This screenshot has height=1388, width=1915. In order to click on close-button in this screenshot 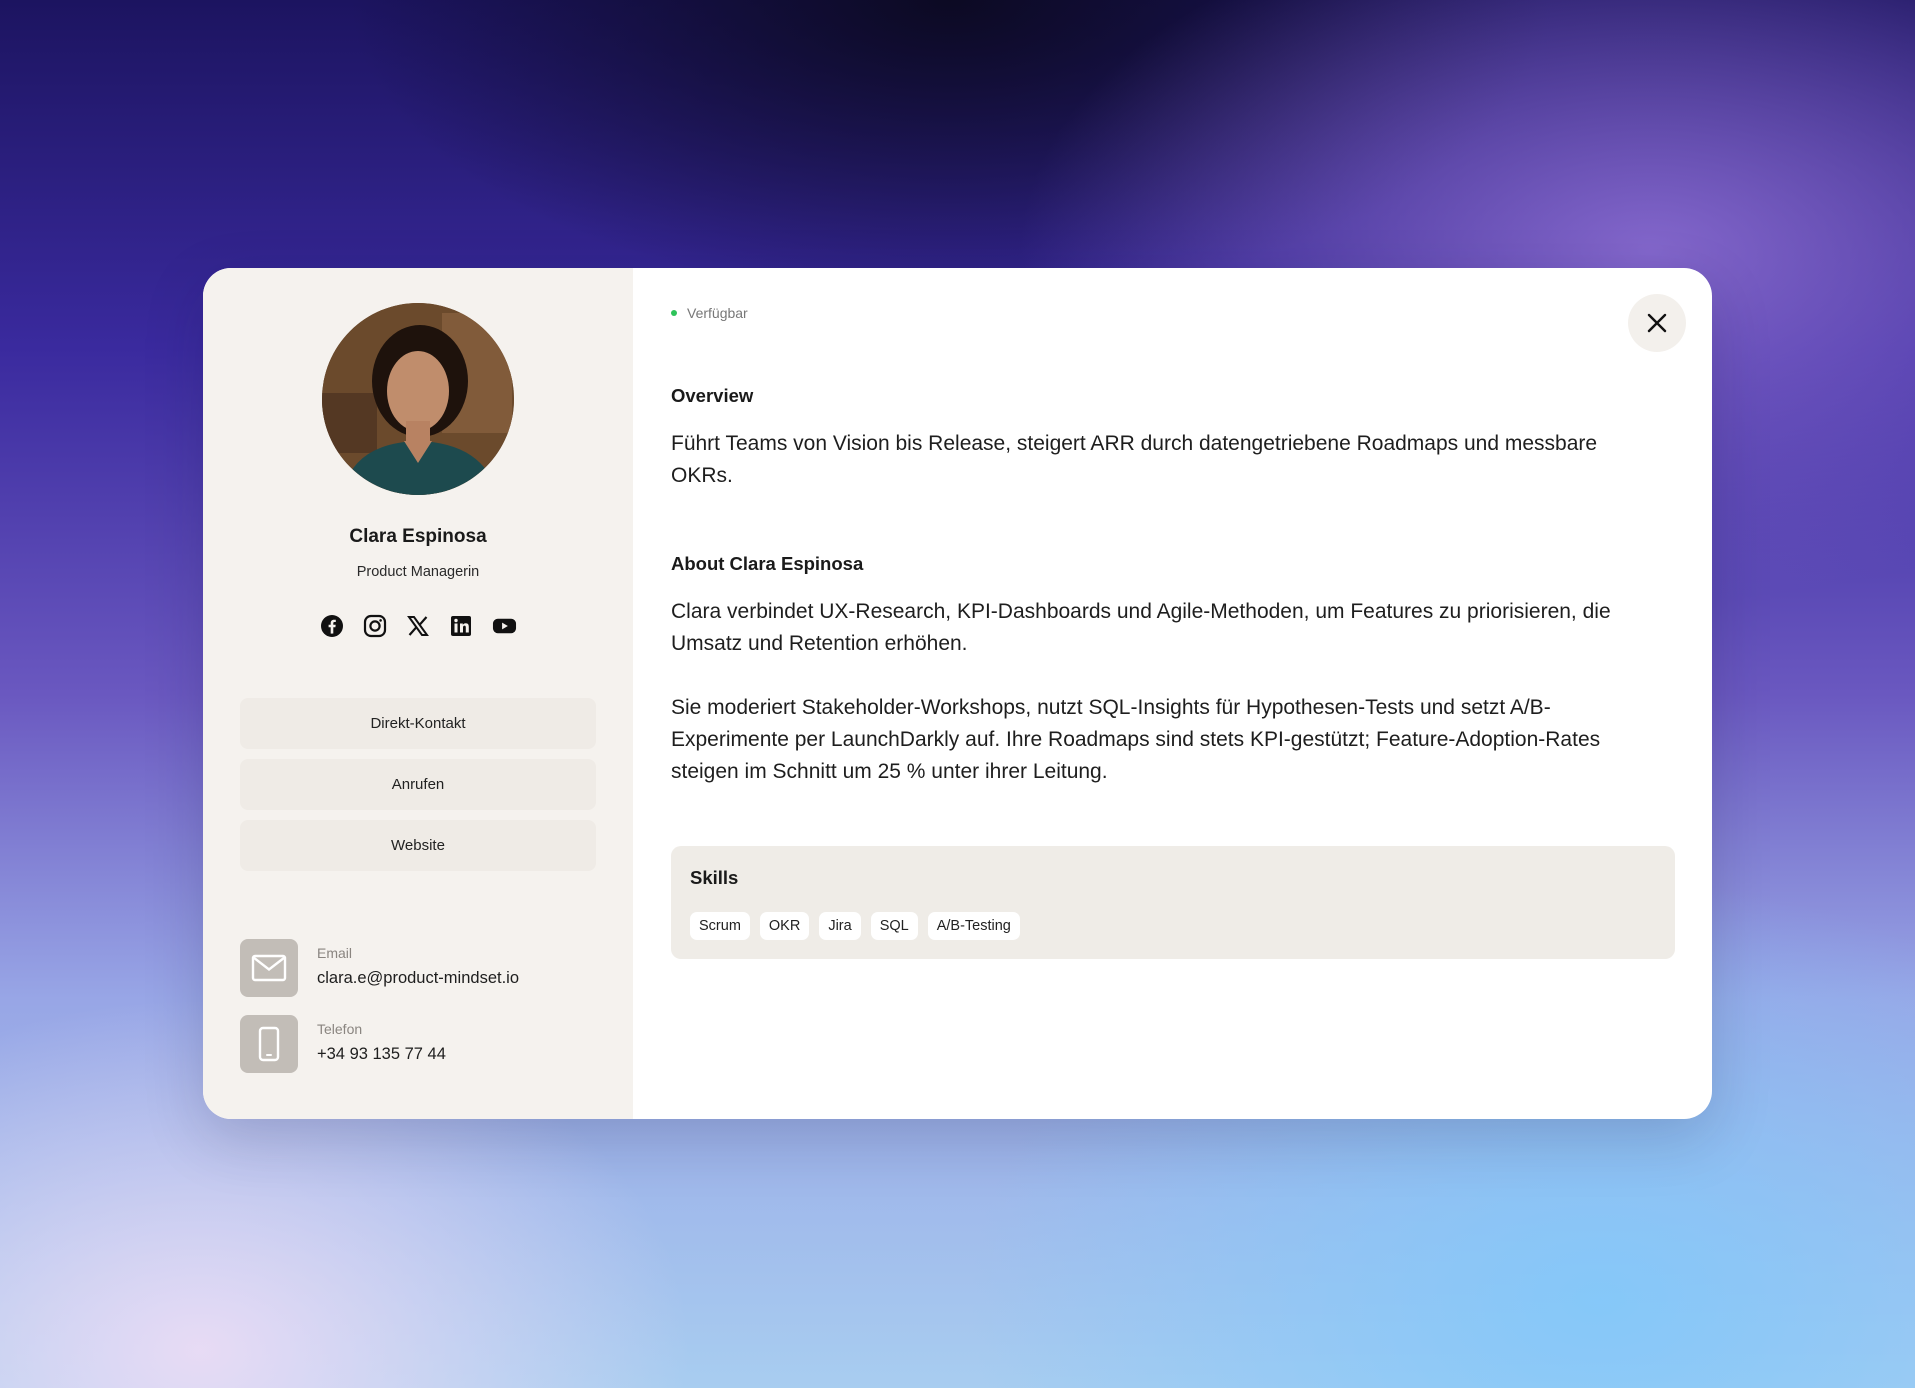, I will do `click(1657, 323)`.